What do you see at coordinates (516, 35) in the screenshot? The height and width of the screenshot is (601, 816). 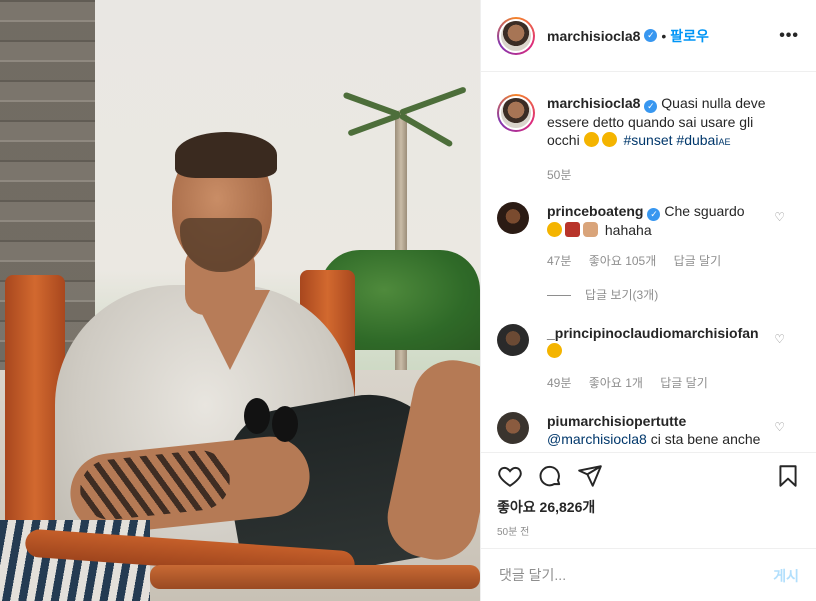 I see `avatar` at bounding box center [516, 35].